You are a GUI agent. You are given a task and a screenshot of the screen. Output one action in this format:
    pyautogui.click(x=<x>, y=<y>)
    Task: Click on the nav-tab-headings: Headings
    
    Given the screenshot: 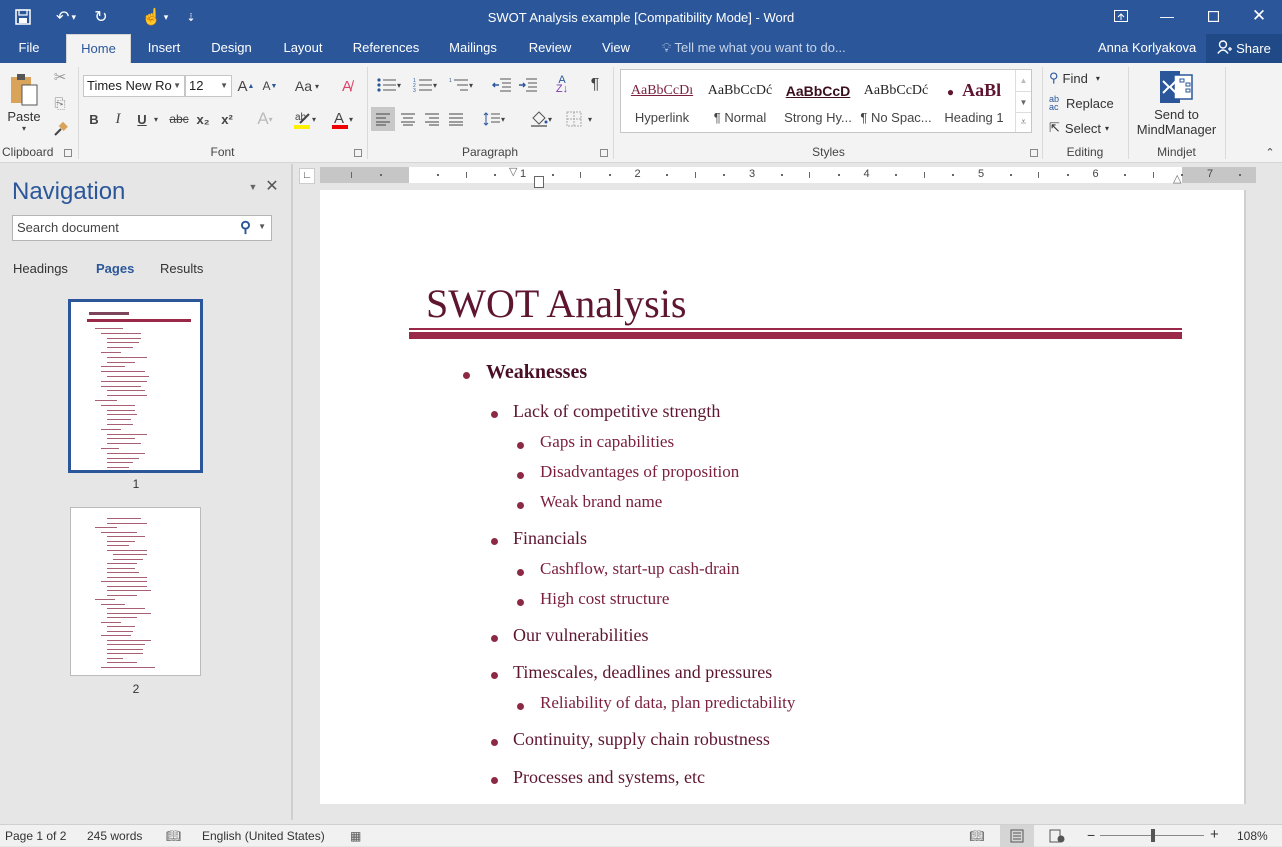 What is the action you would take?
    pyautogui.click(x=40, y=268)
    